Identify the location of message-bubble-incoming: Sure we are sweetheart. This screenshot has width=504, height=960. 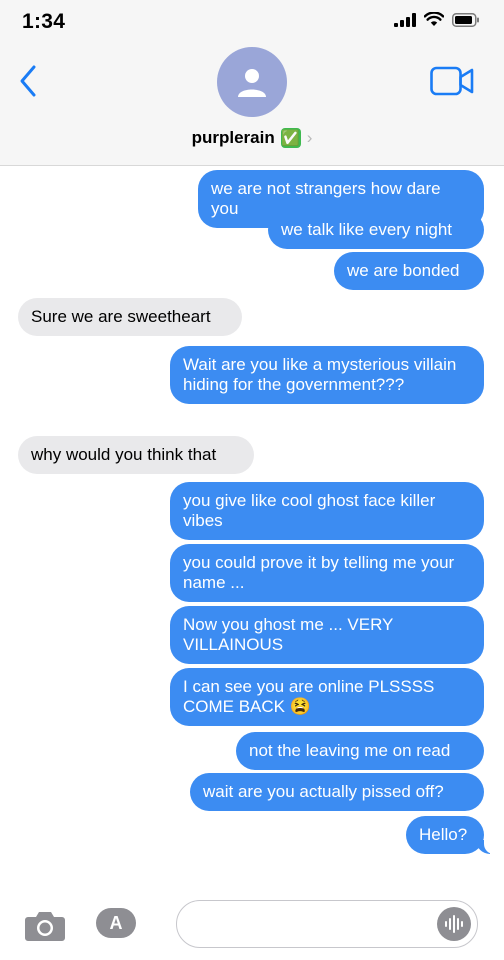
(130, 317).